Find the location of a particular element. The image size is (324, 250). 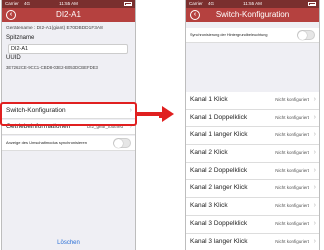

kanal-label: Kanal 3 Doppelklick is located at coordinates (219, 223).